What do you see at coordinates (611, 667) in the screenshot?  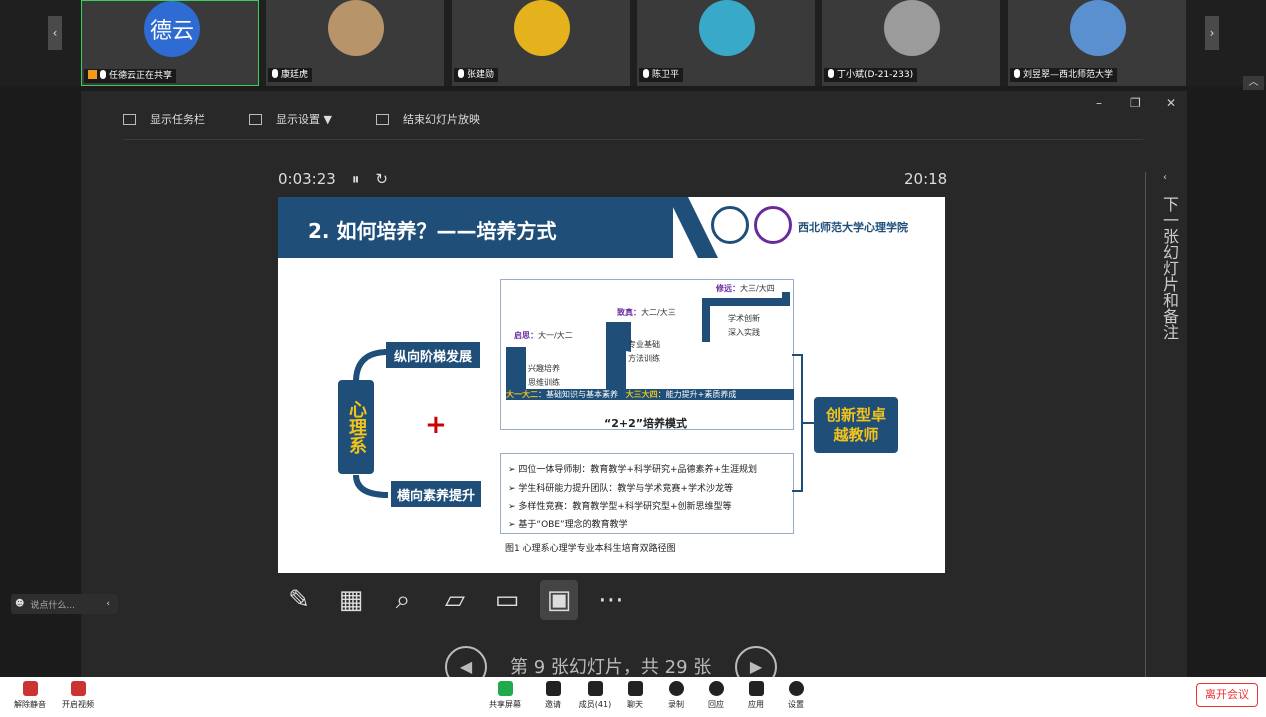 I see `slide-counter: 第 9 张幻灯片，共 29 张` at bounding box center [611, 667].